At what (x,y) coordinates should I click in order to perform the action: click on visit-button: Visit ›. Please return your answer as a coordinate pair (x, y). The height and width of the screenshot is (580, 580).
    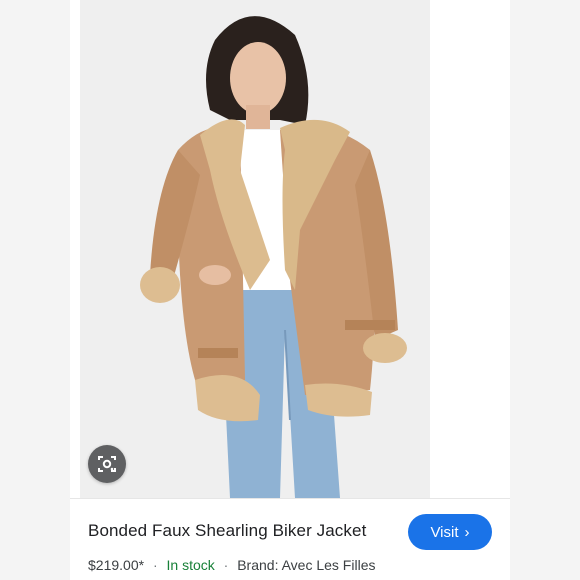
    Looking at the image, I should click on (450, 532).